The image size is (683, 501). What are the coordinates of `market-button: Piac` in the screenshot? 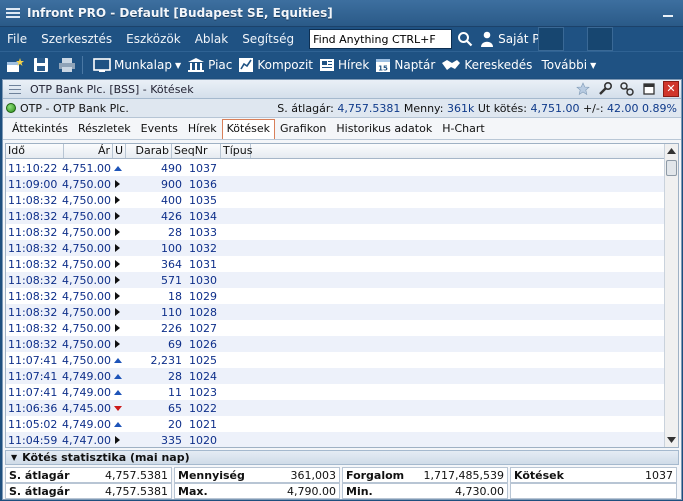 It's located at (209, 65).